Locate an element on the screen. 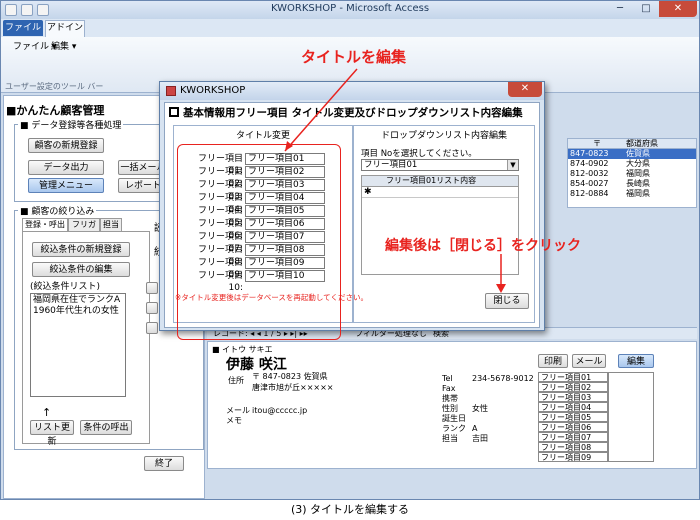  arrowhead-close is located at coordinates (501, 288).